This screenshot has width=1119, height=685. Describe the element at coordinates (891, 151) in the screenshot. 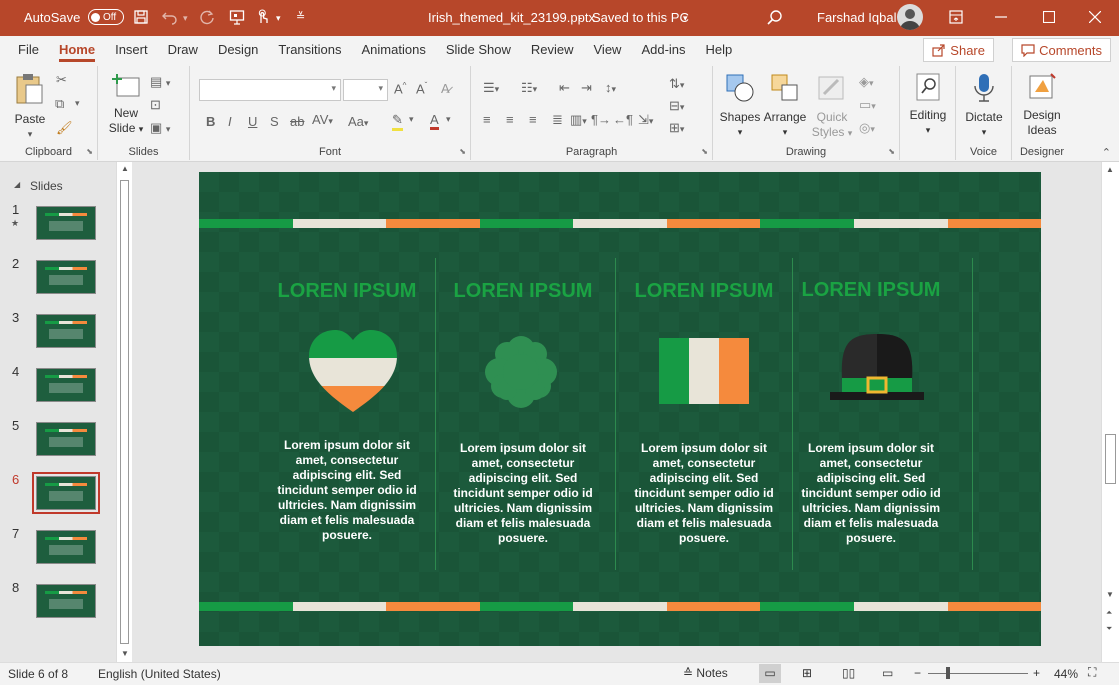

I see `drawing-launcher-icon: ⬊` at that location.